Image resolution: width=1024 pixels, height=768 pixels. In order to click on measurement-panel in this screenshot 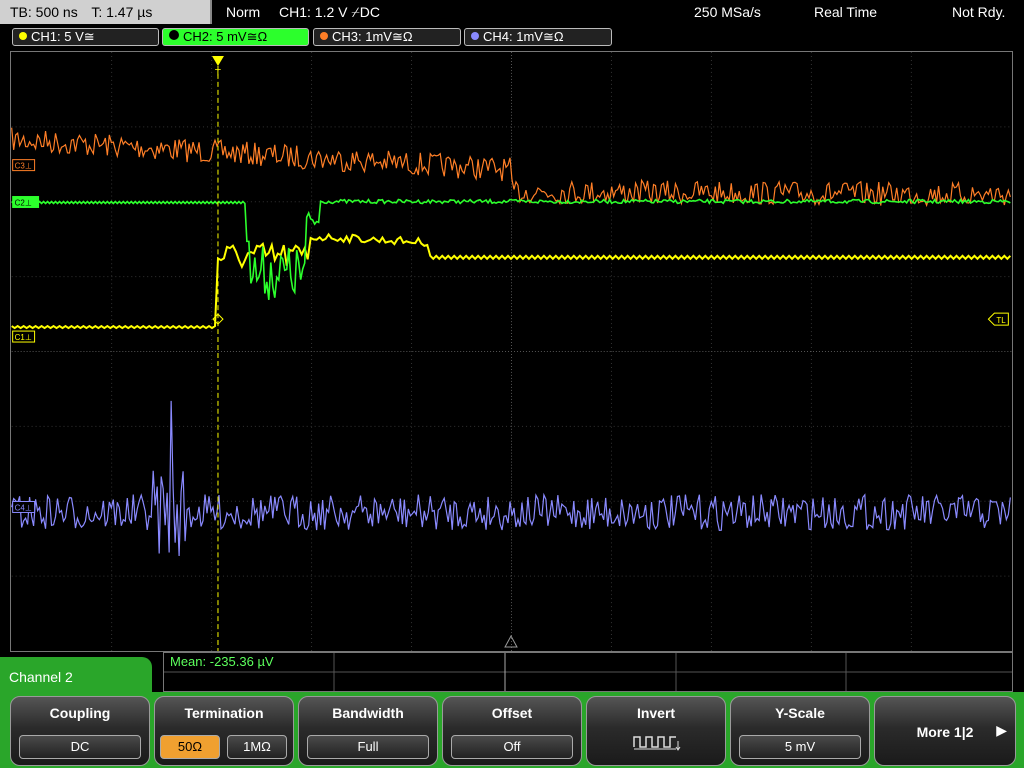, I will do `click(588, 672)`.